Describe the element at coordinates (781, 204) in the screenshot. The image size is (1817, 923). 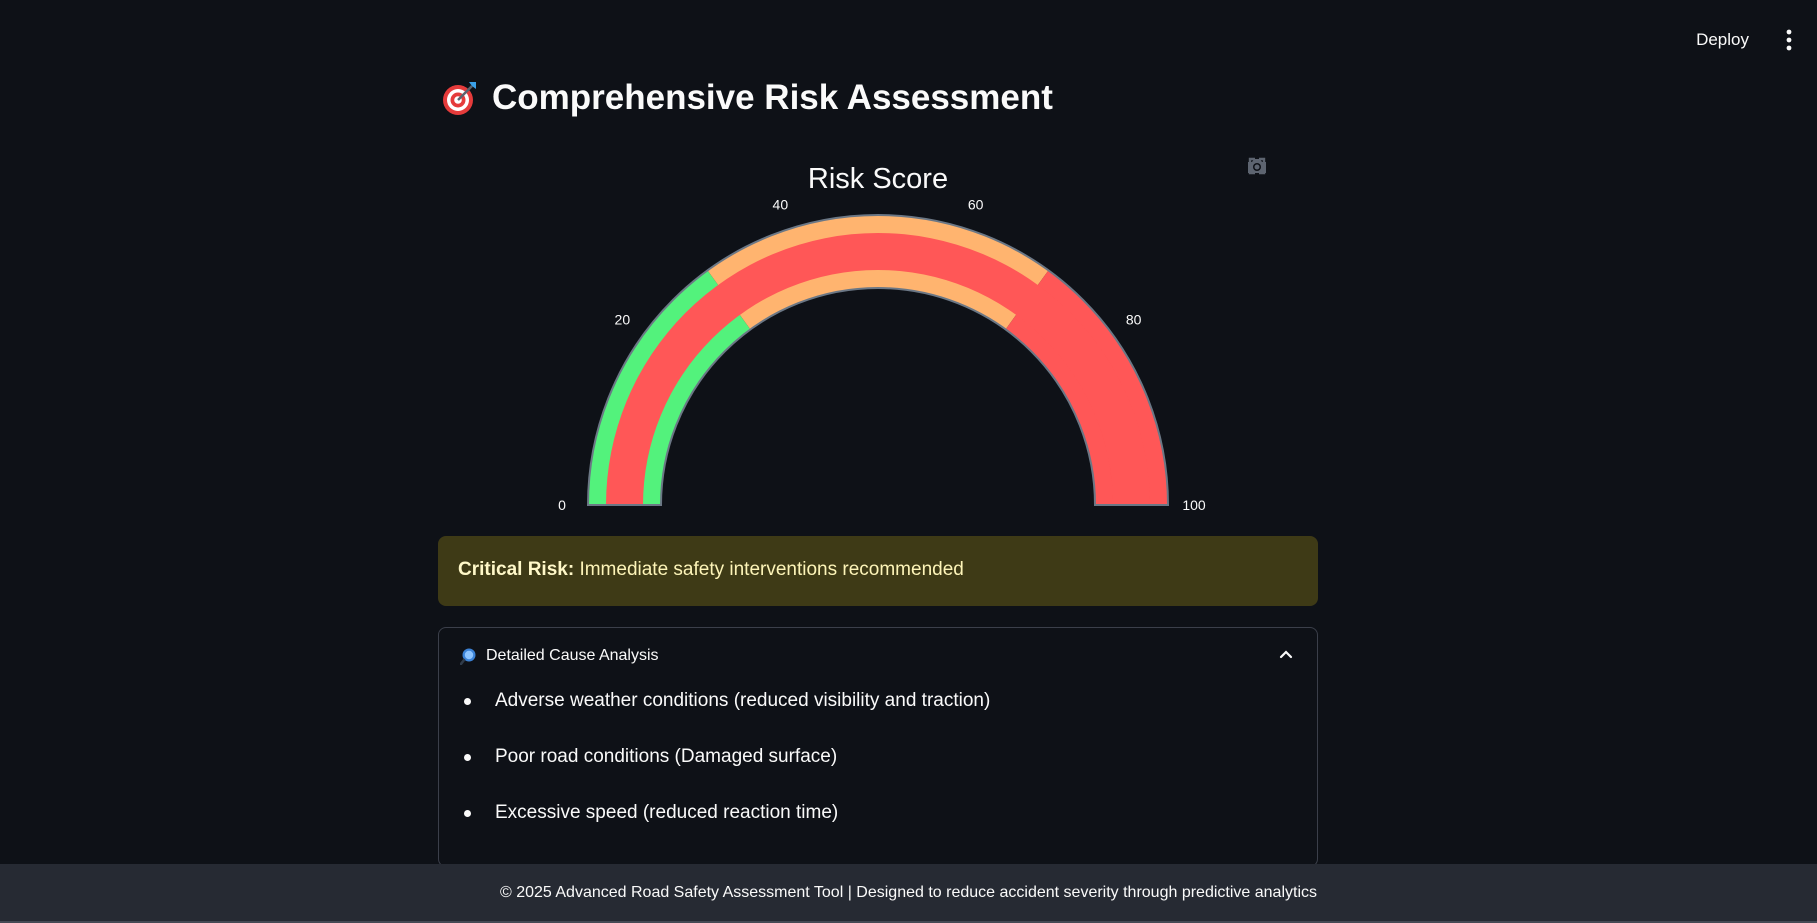
I see `gauge-tick-label: 40` at that location.